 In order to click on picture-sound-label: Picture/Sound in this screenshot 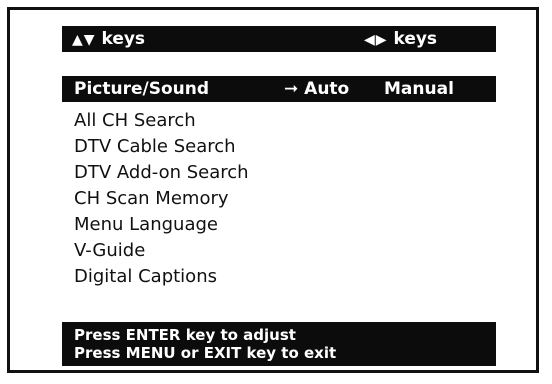, I will do `click(142, 89)`.